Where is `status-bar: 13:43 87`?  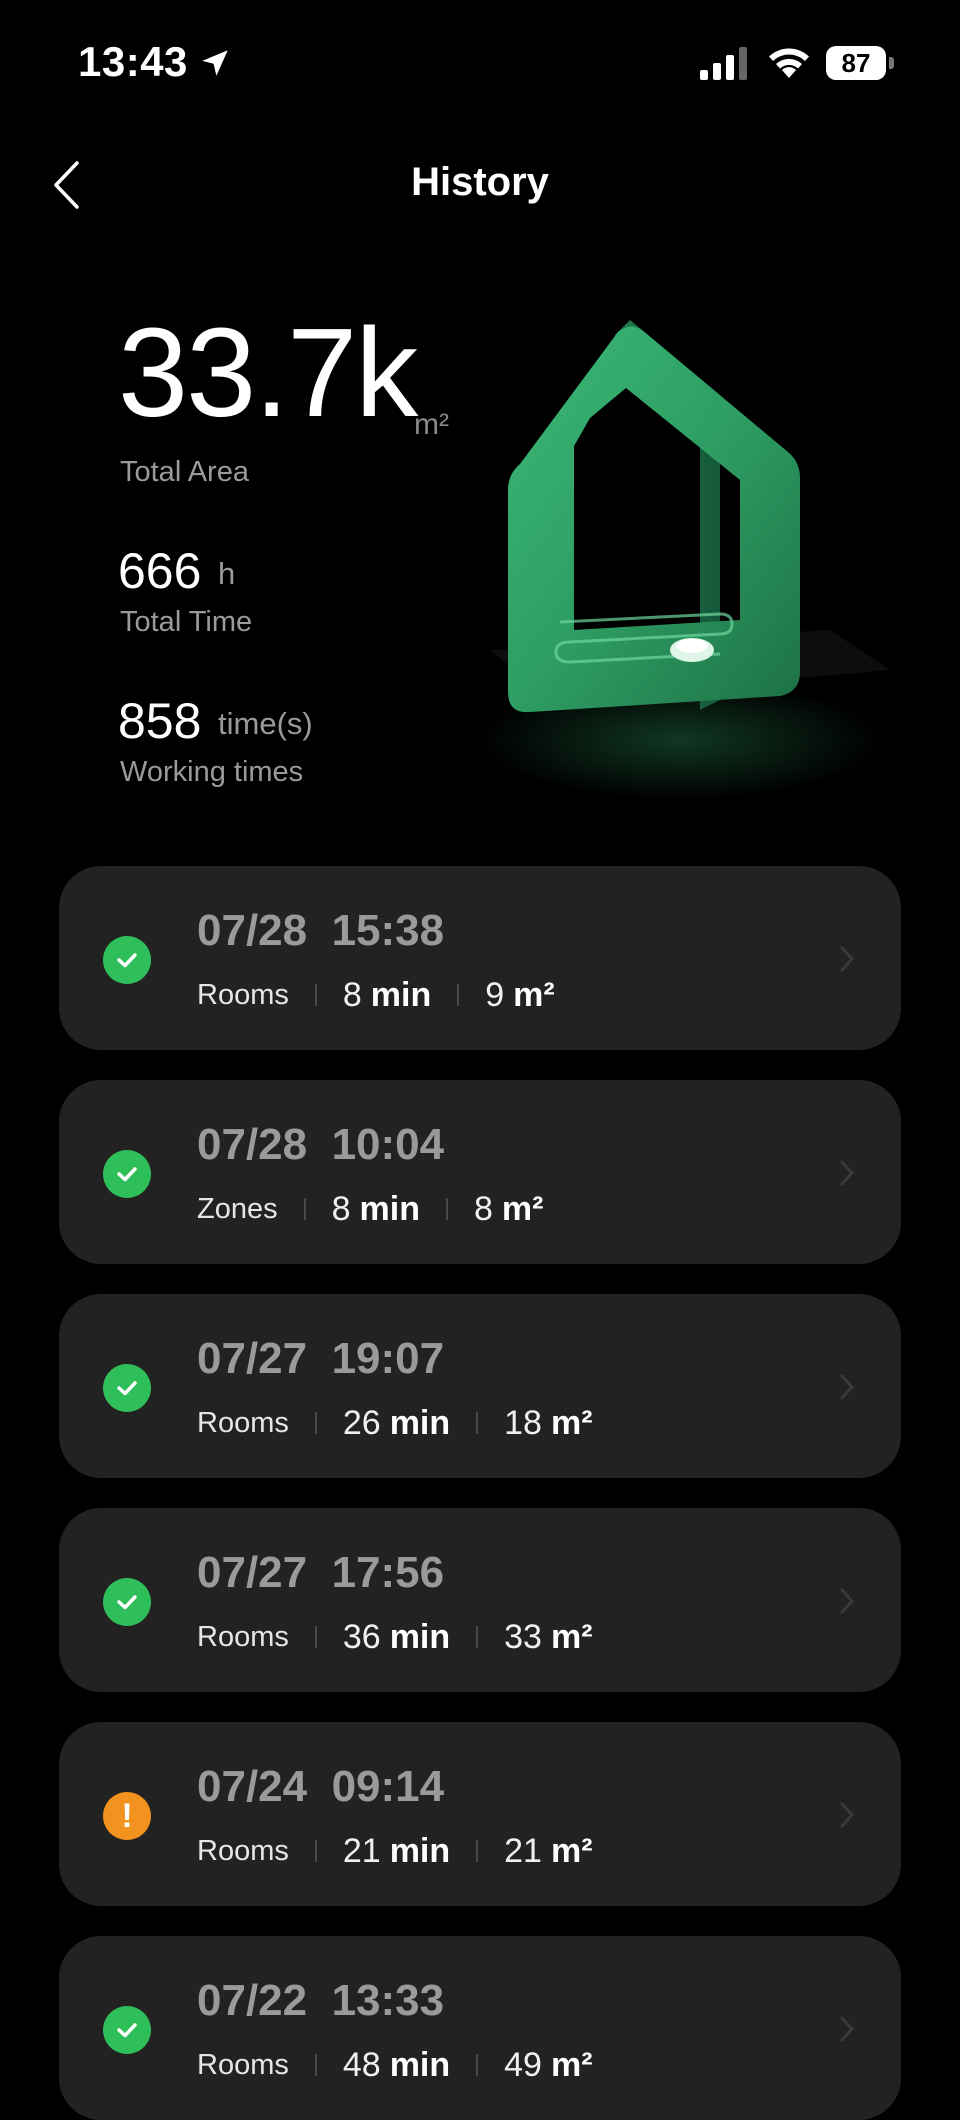
status-bar: 13:43 87 is located at coordinates (480, 64).